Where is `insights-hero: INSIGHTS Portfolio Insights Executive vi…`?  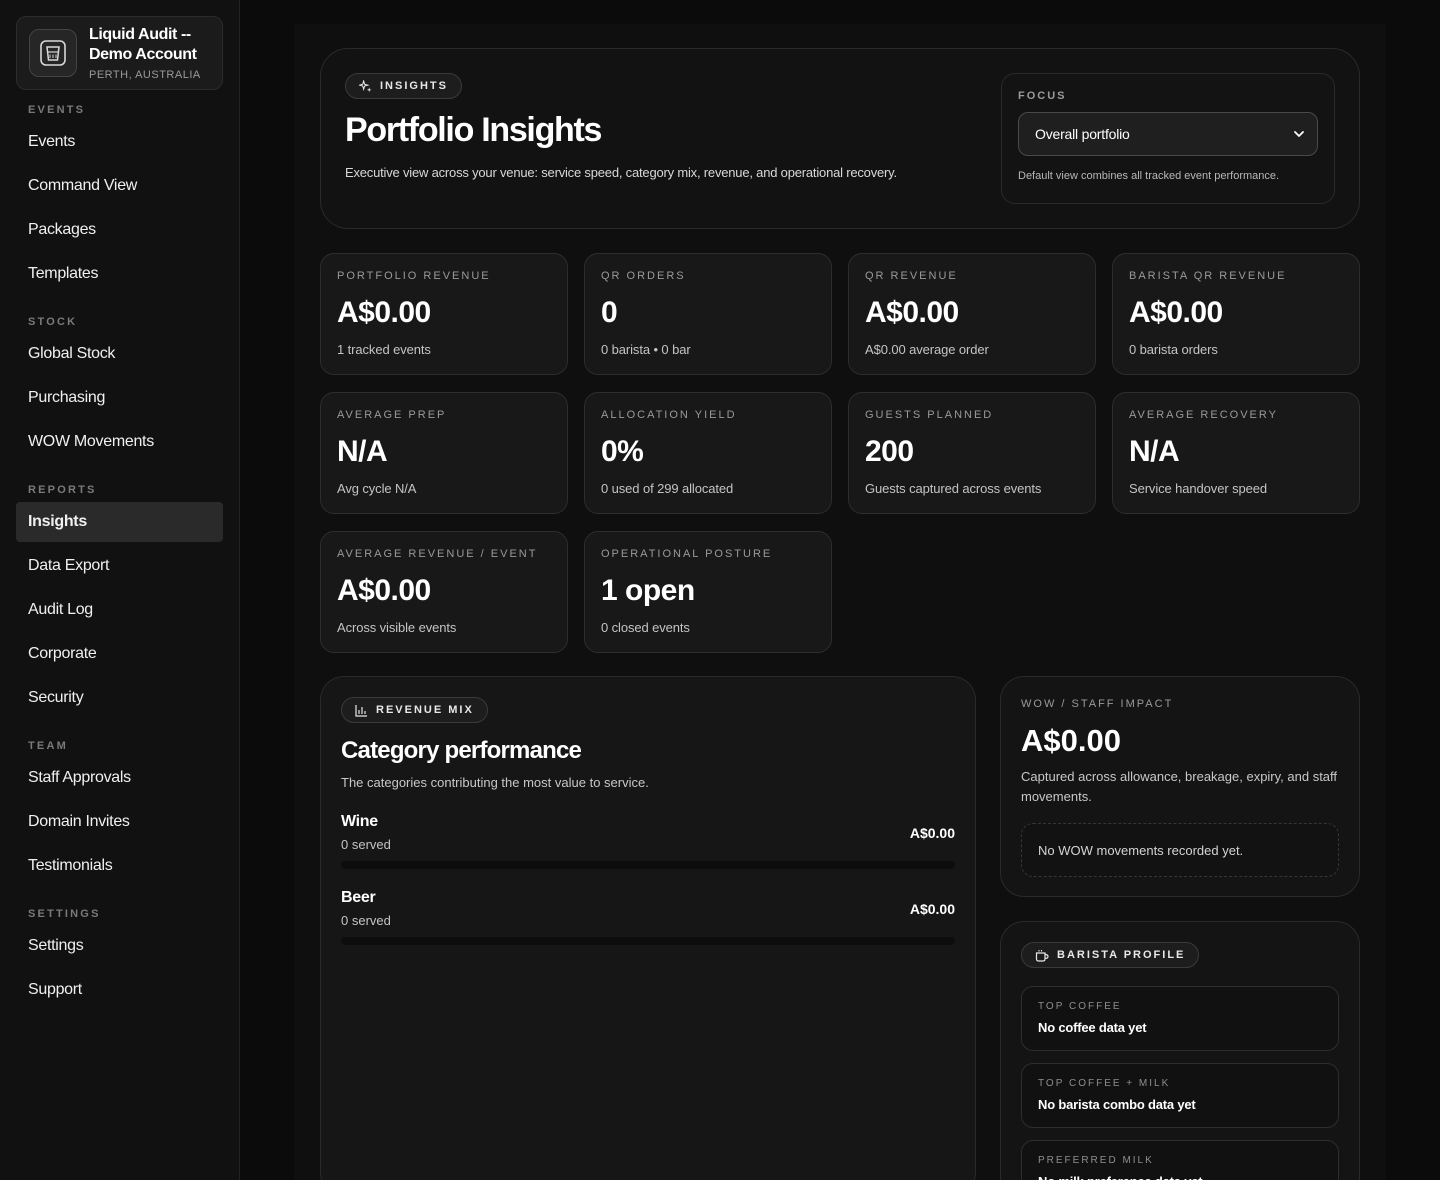
insights-hero: INSIGHTS Portfolio Insights Executive vi… is located at coordinates (840, 138).